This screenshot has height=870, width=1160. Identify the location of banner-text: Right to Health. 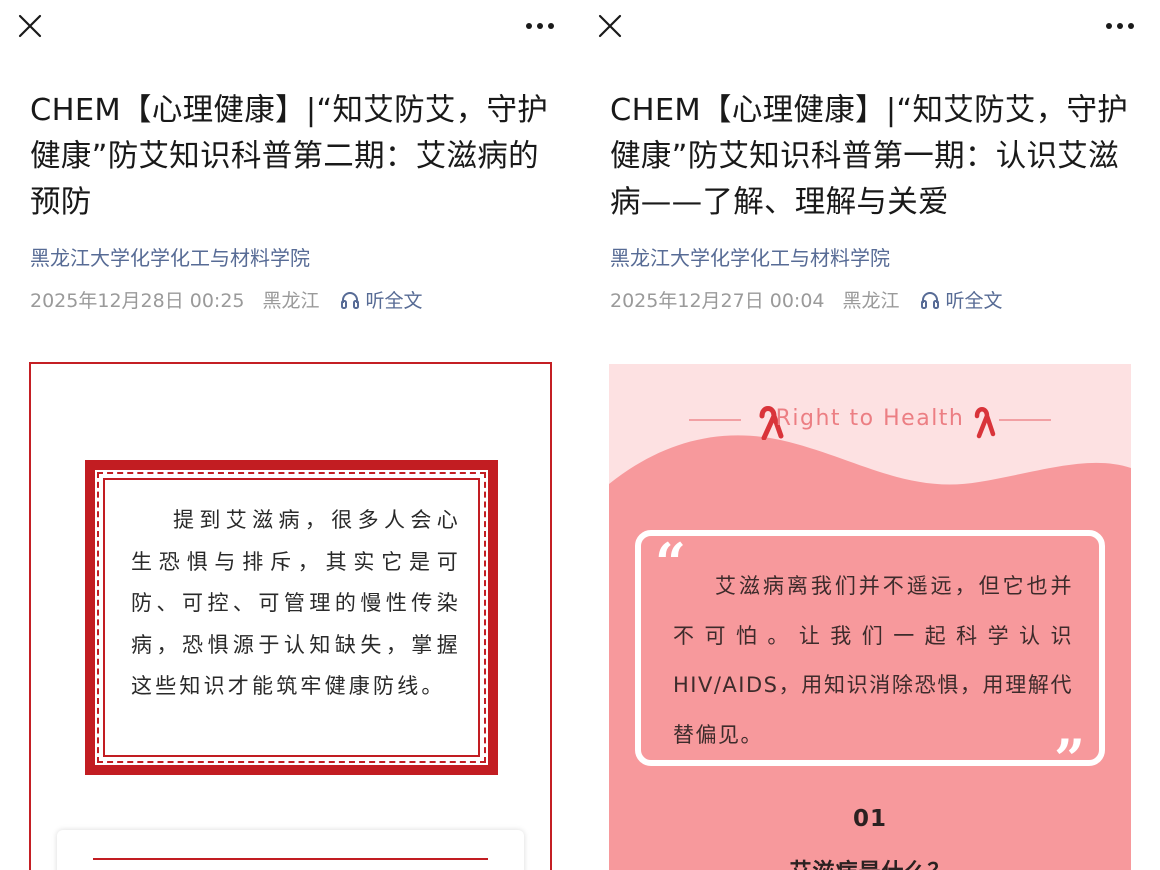
(870, 418).